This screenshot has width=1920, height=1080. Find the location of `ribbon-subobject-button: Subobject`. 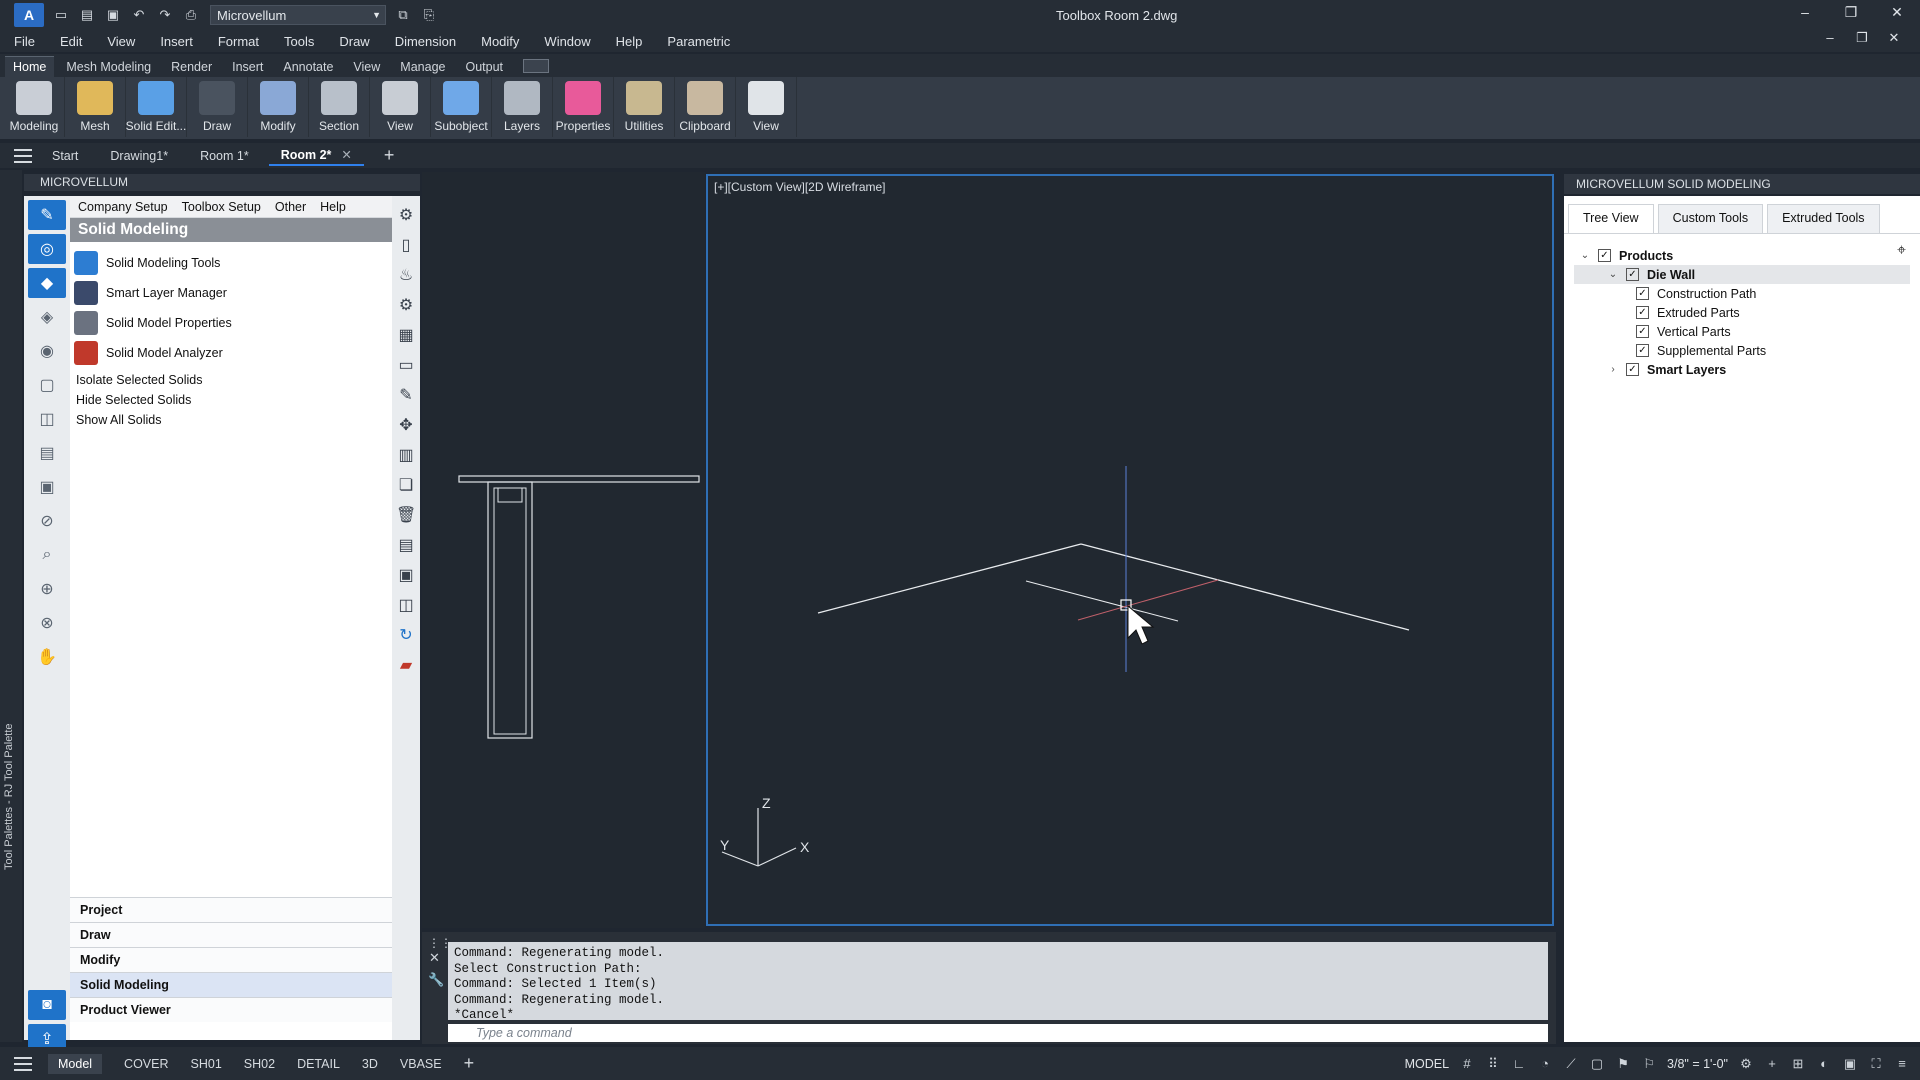

ribbon-subobject-button: Subobject is located at coordinates (461, 107).